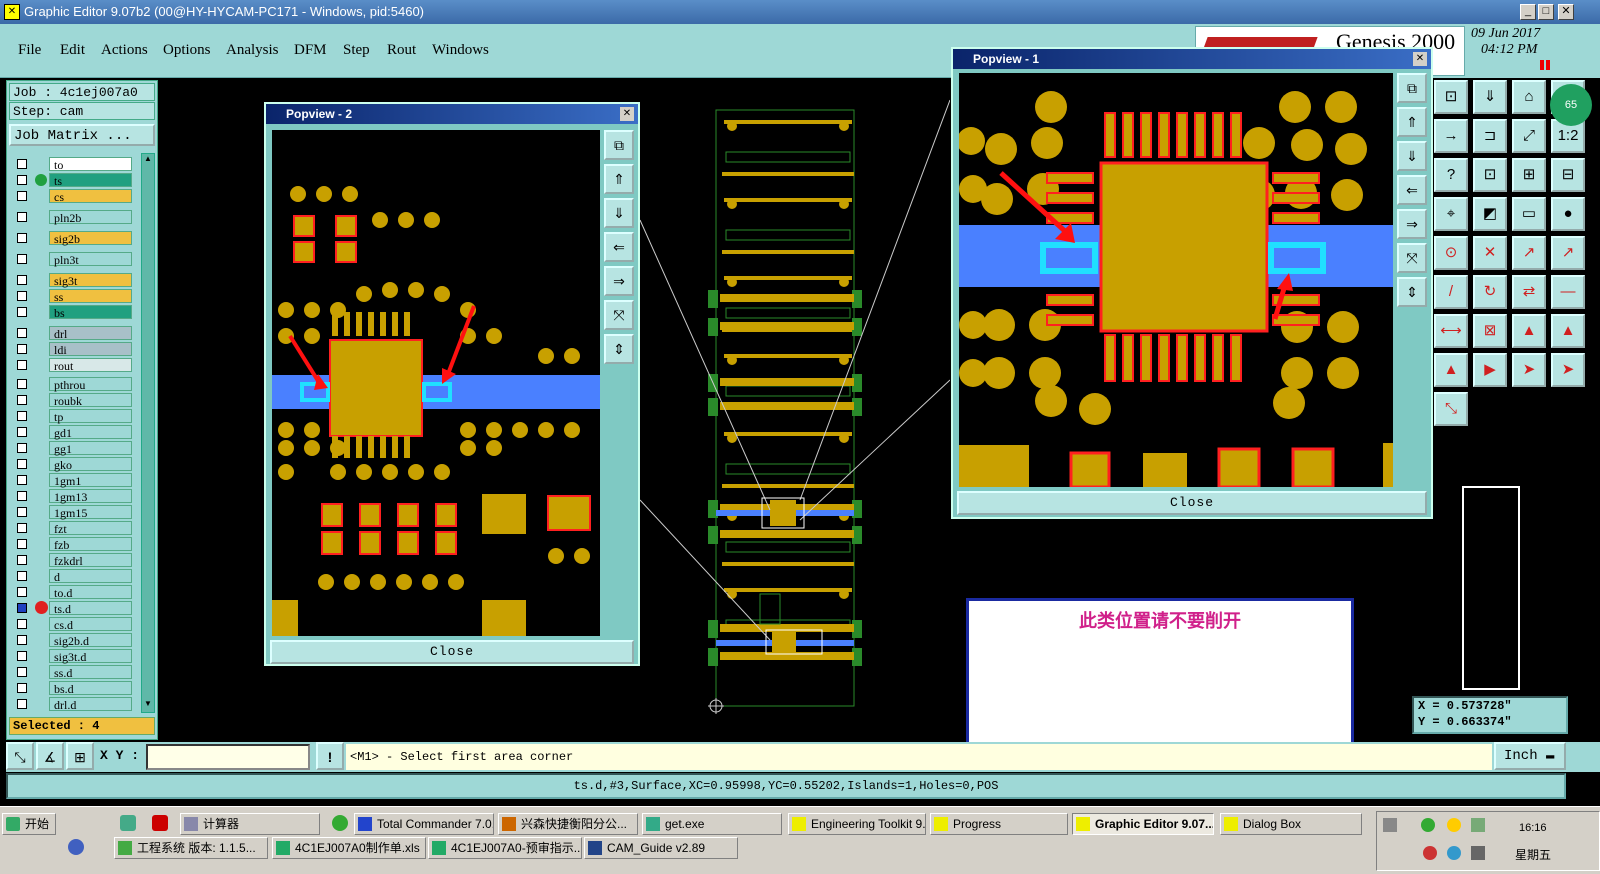  Describe the element at coordinates (661, 848) in the screenshot. I see `taskbar-item: CAM_Guide v2.89` at that location.